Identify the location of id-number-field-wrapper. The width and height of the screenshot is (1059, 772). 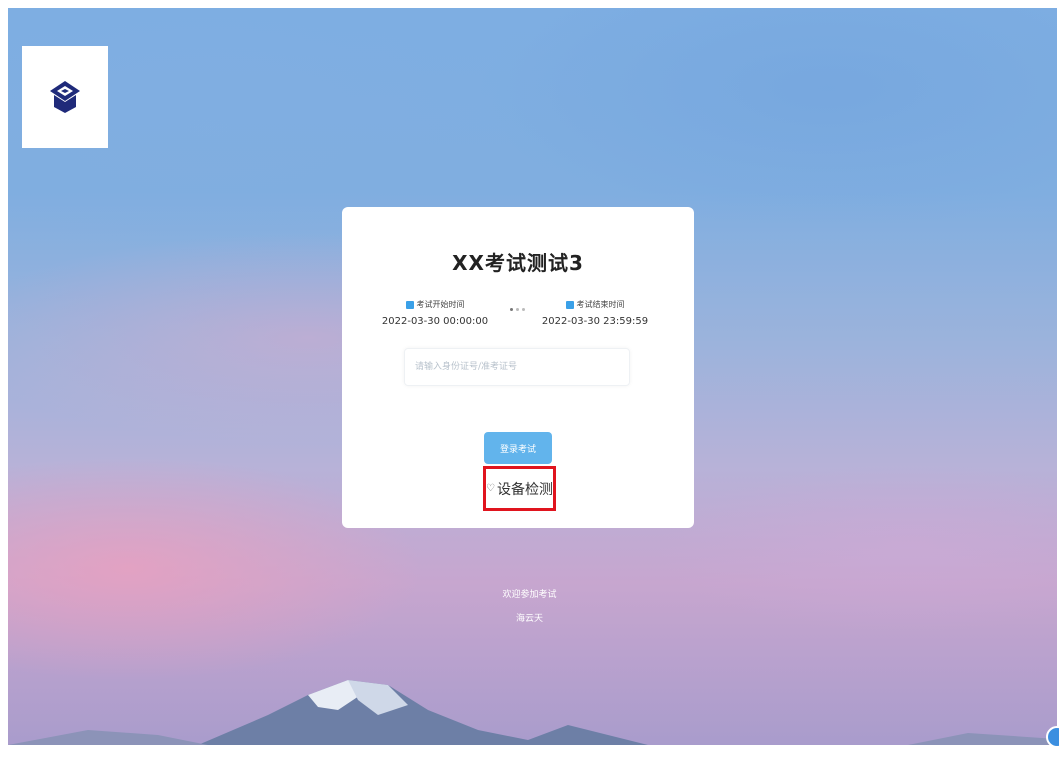
(517, 367).